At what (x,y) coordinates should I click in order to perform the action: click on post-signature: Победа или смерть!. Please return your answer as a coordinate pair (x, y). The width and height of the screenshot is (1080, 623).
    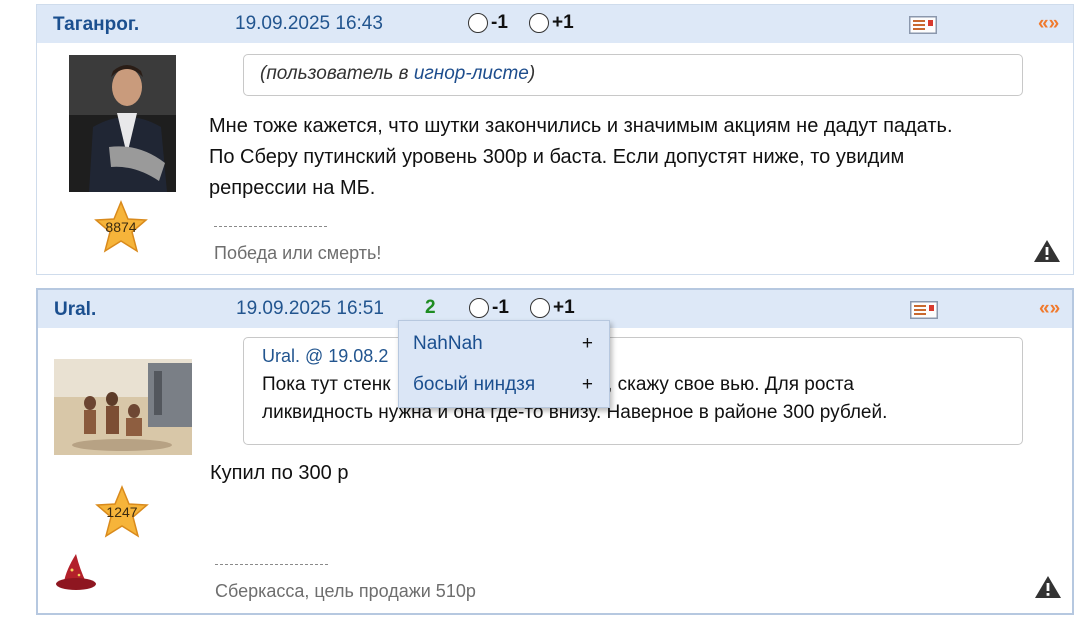
    Looking at the image, I should click on (298, 253).